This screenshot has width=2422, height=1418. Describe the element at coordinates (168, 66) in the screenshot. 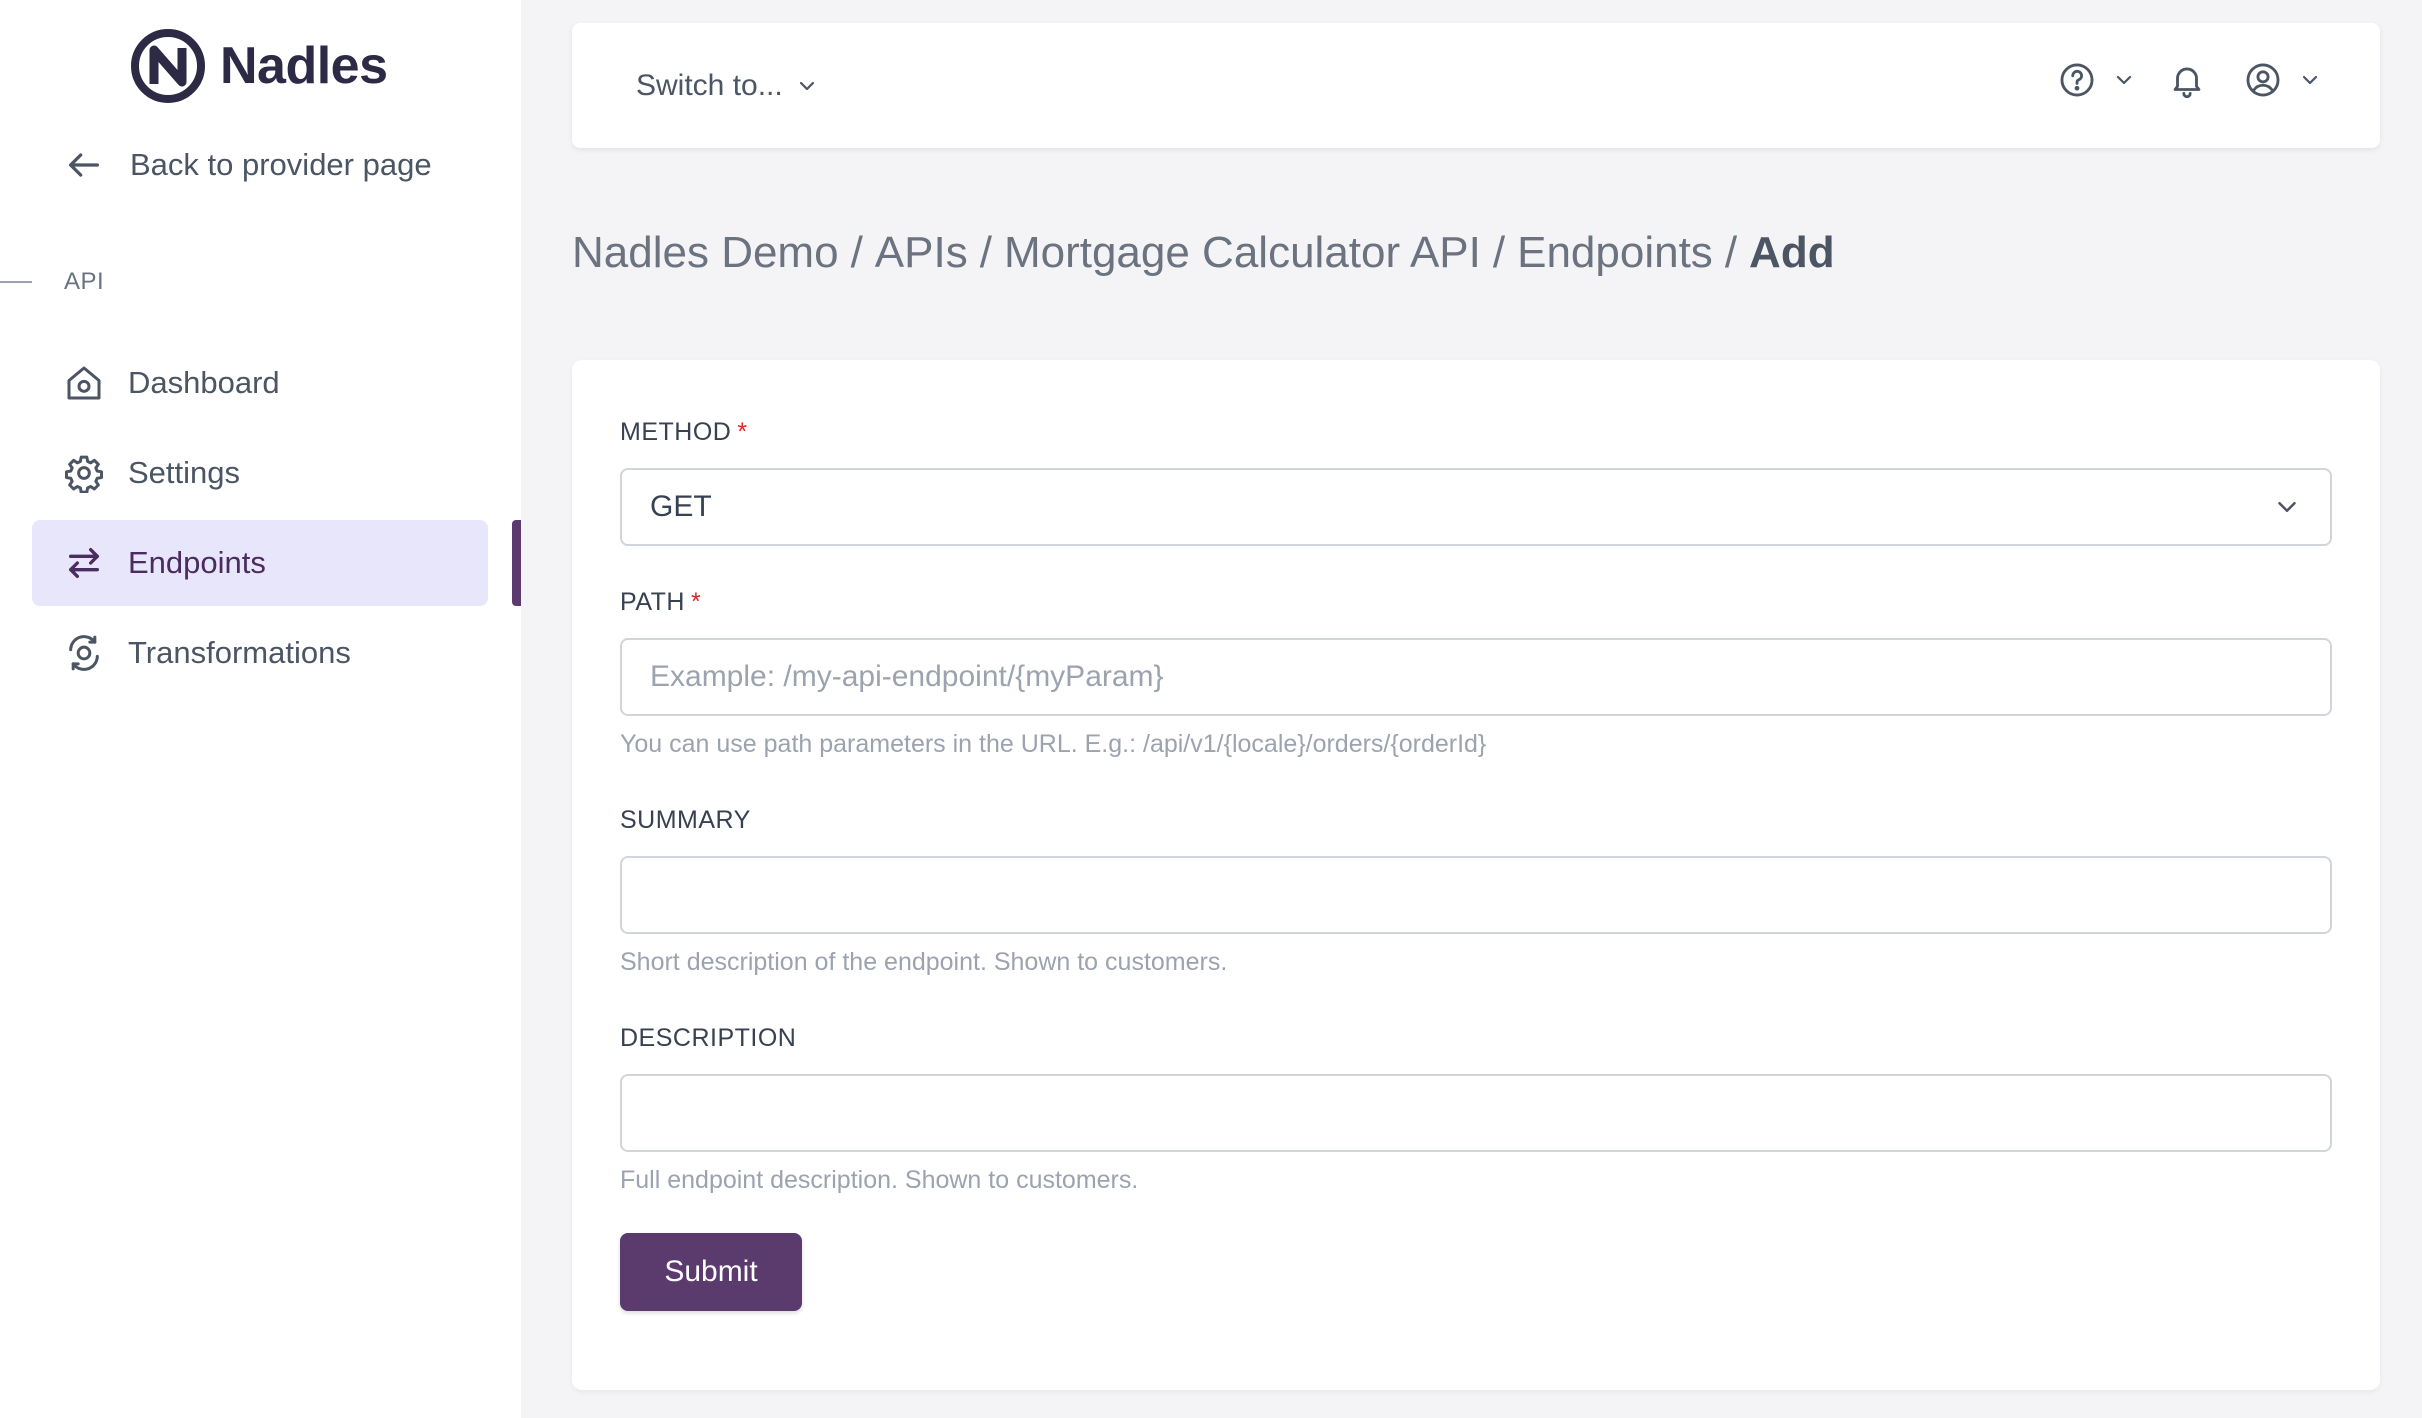

I see `nadles-logo-icon` at that location.